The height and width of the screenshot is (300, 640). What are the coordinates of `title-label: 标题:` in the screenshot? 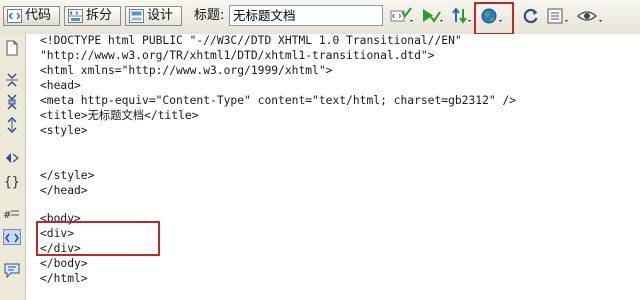 It's located at (209, 15).